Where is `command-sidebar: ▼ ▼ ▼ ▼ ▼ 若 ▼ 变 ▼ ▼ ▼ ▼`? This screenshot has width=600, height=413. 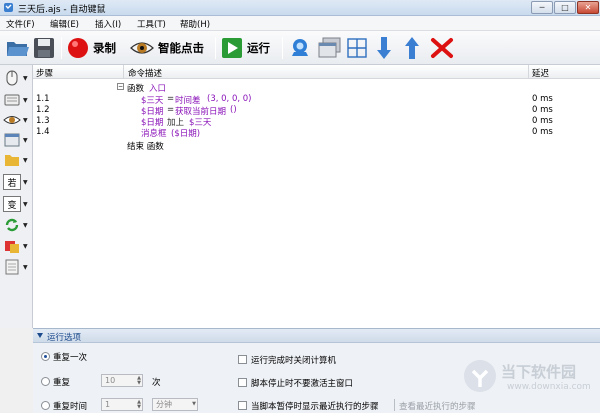 command-sidebar: ▼ ▼ ▼ ▼ ▼ 若 ▼ 变 ▼ ▼ ▼ ▼ is located at coordinates (16, 196).